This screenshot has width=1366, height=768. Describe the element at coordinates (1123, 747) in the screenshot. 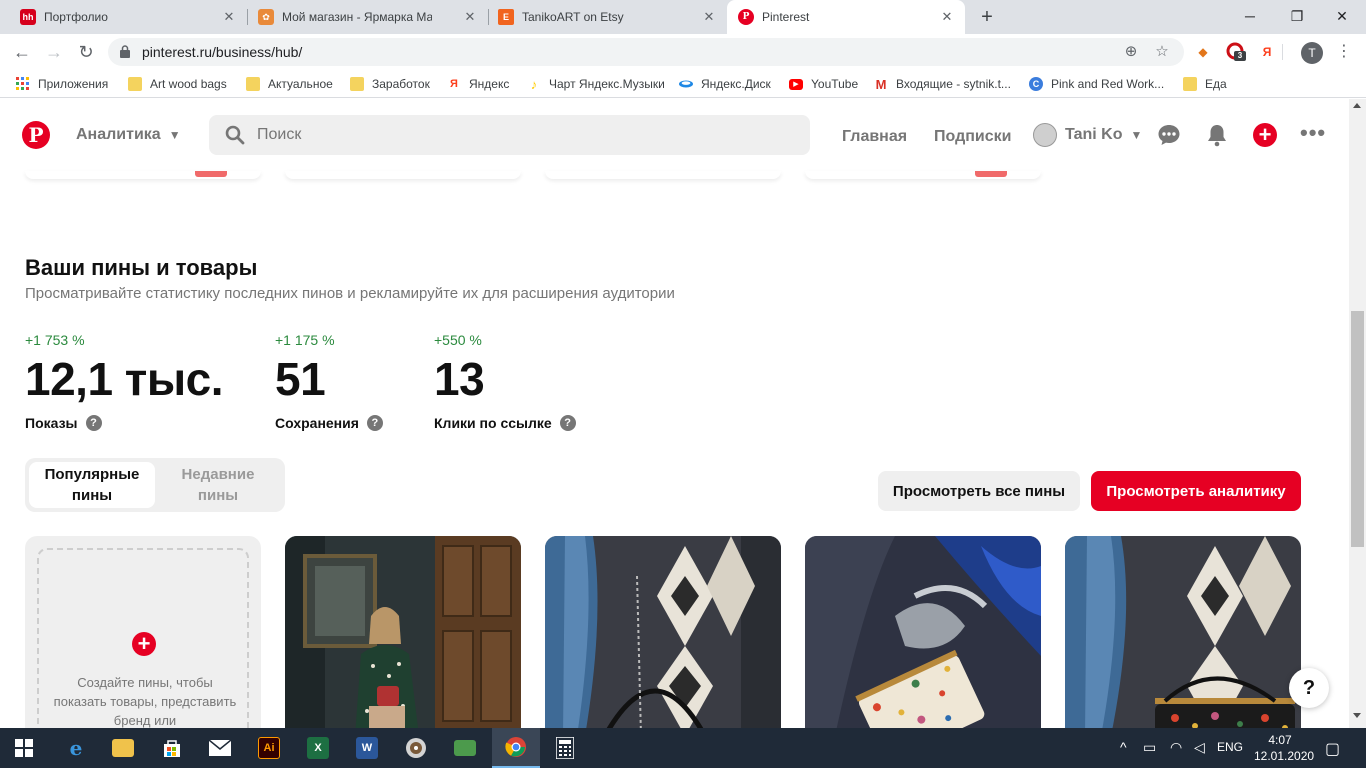

I see `tray-chevron-up-icon: ^` at that location.